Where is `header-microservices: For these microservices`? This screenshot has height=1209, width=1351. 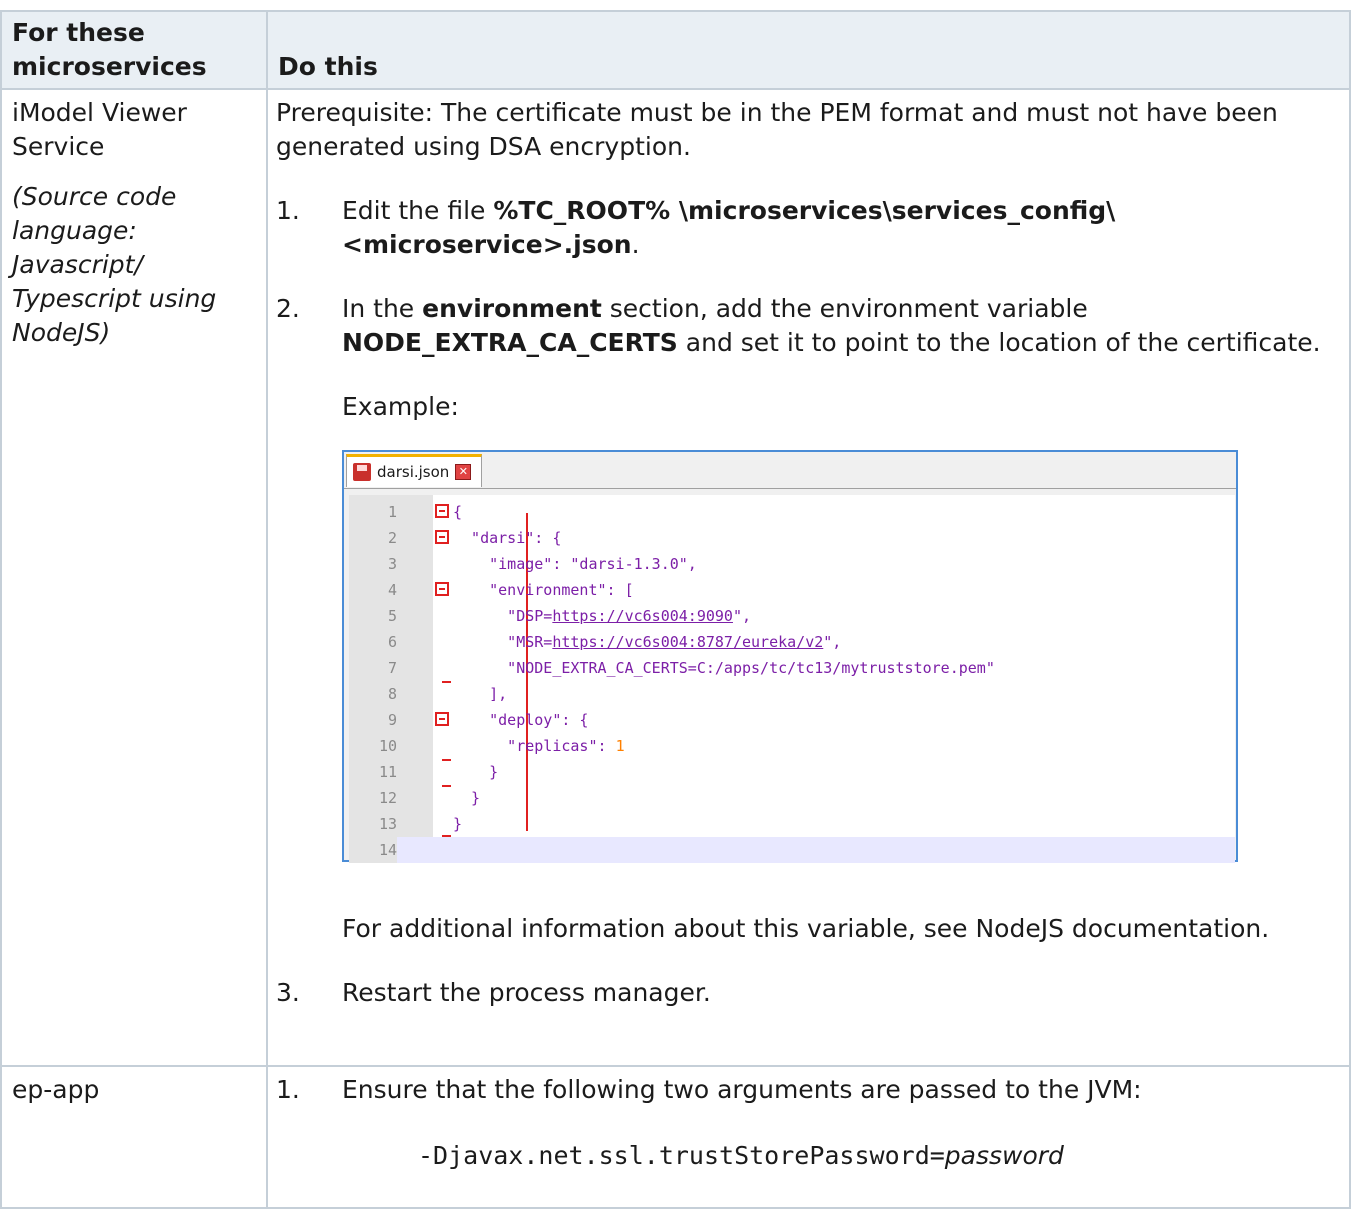
header-microservices: For these microservices is located at coordinates (134, 50).